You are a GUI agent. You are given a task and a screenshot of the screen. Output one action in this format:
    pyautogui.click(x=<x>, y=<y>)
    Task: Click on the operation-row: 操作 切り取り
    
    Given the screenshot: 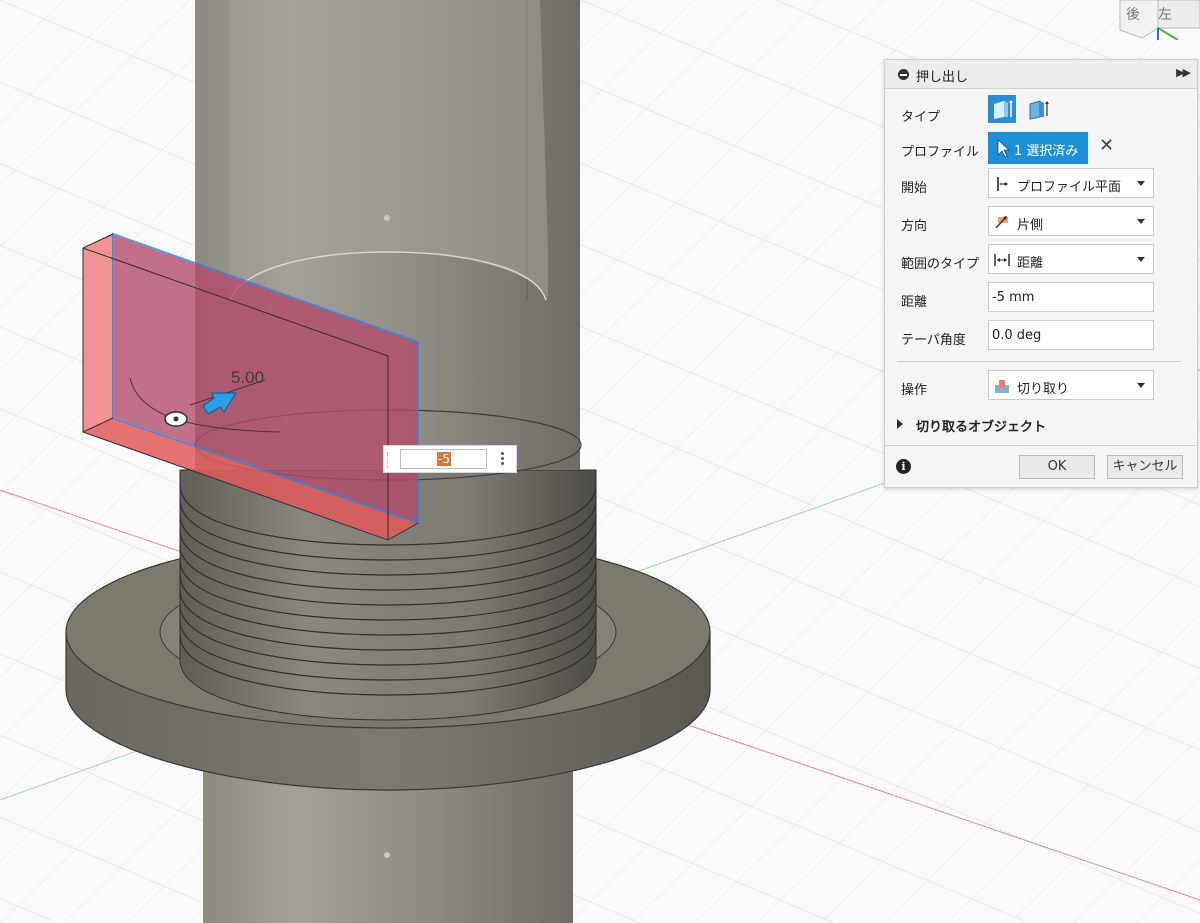 What is the action you would take?
    pyautogui.click(x=1041, y=386)
    